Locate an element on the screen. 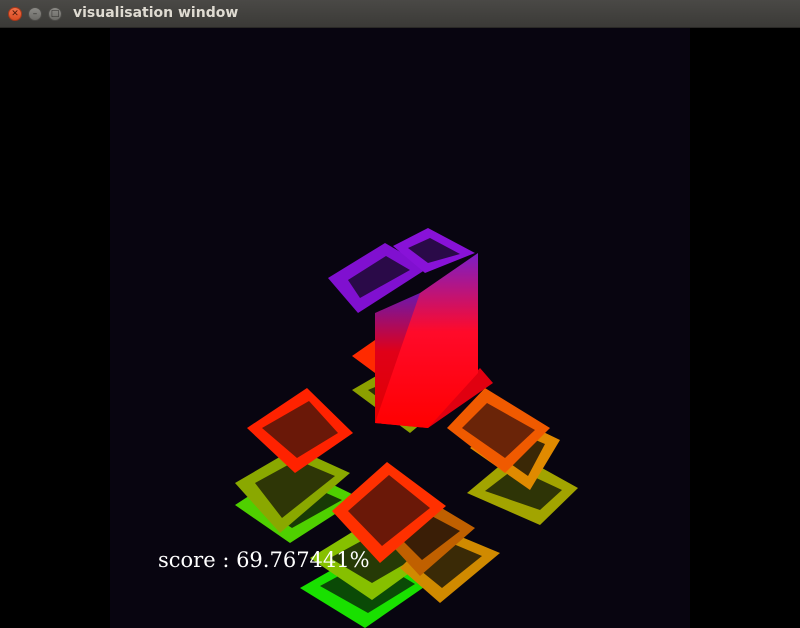 This screenshot has width=800, height=628. window-title: visualisation window is located at coordinates (156, 13).